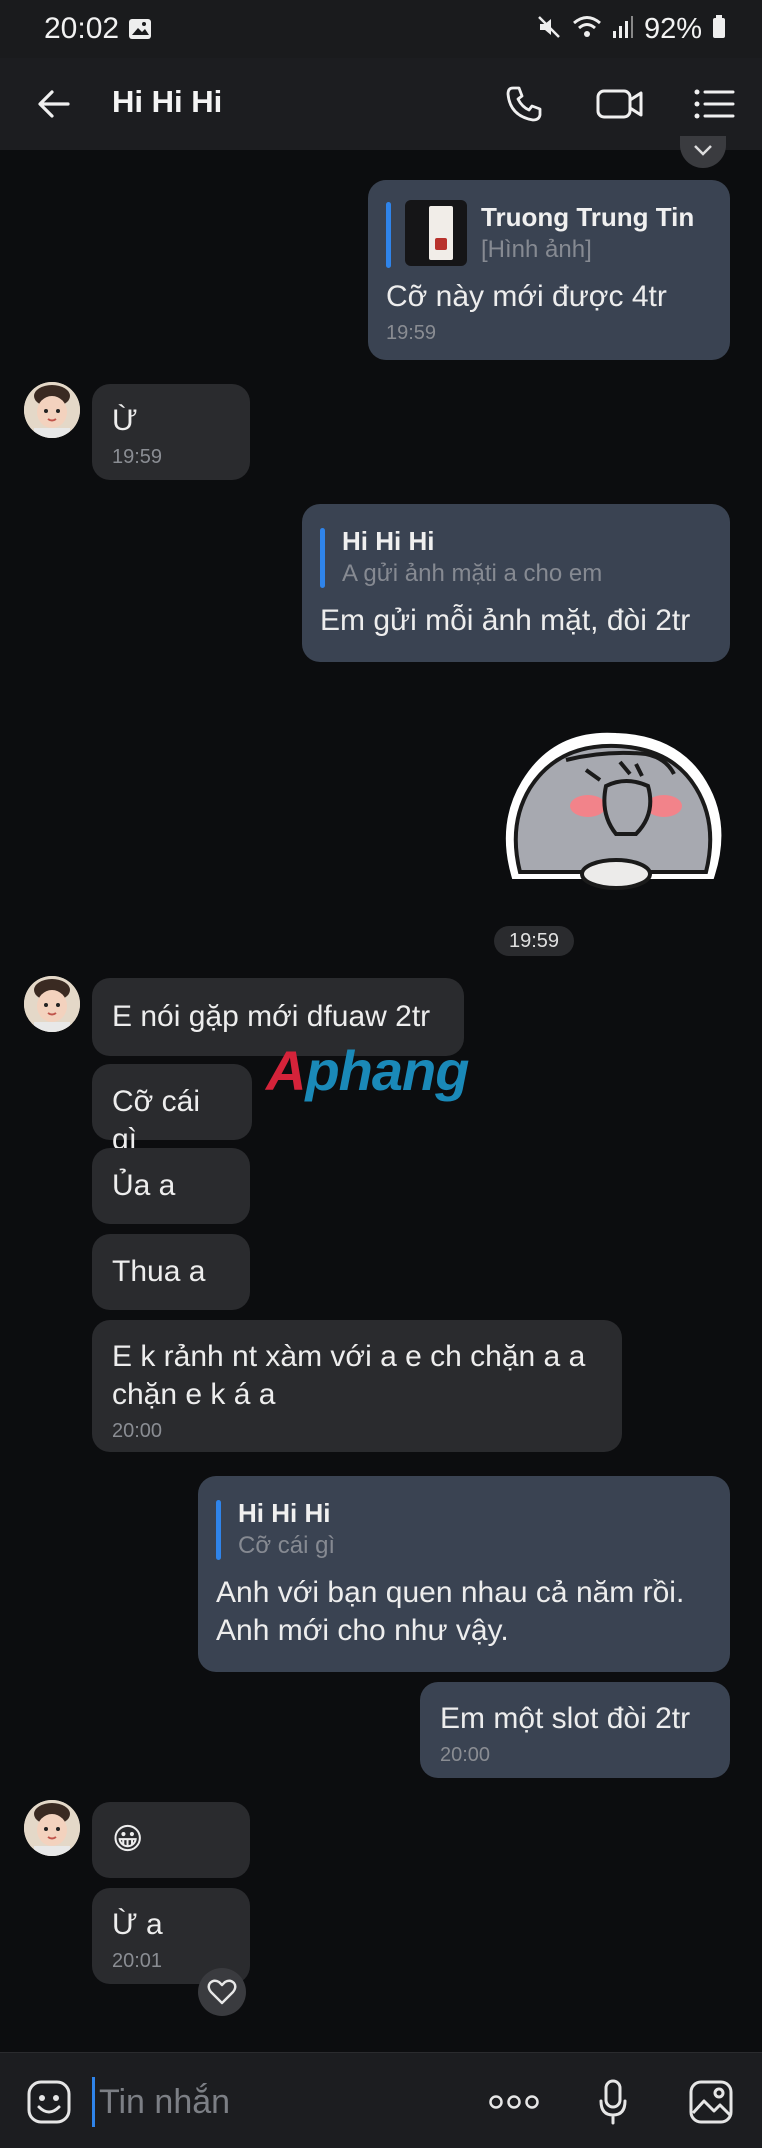  What do you see at coordinates (623, 29) in the screenshot?
I see `signal-icon` at bounding box center [623, 29].